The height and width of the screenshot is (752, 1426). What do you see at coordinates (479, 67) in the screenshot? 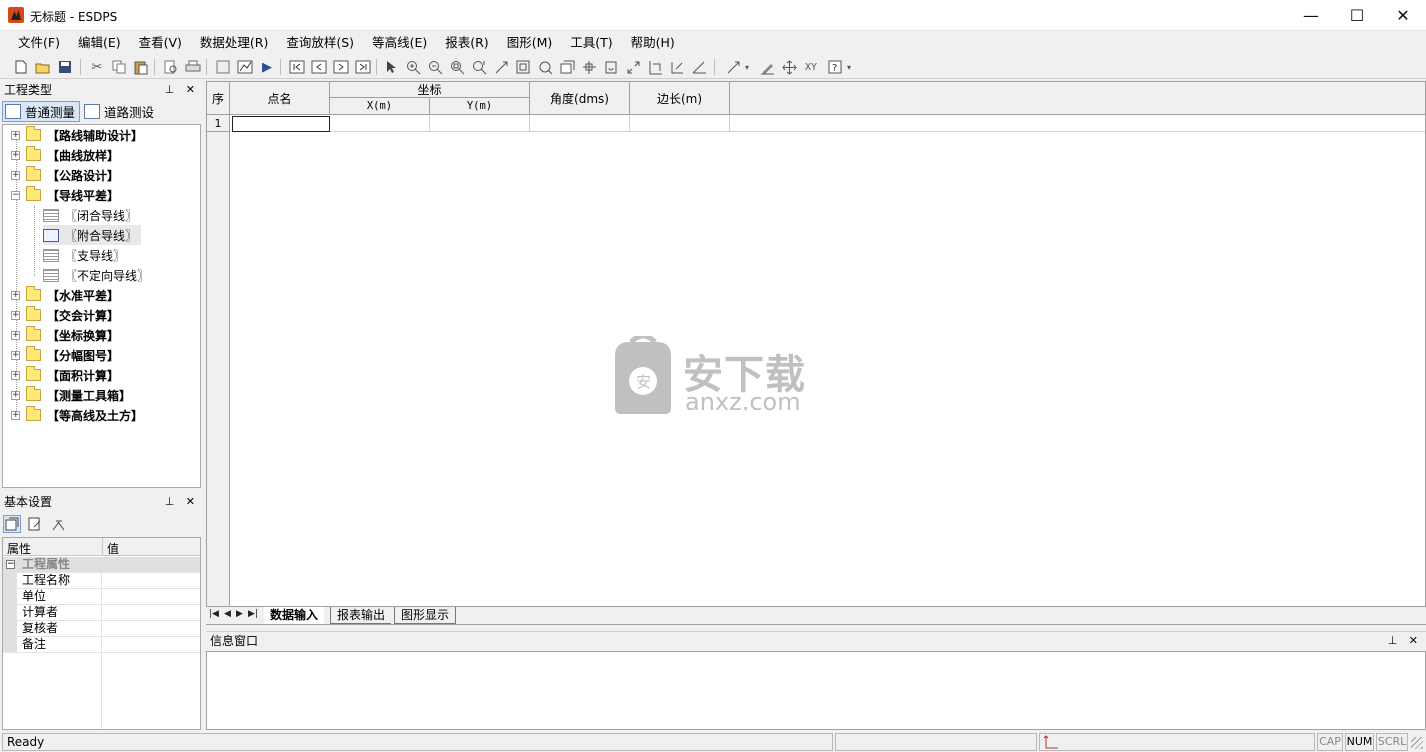
I see `zoom-realtime-icon` at bounding box center [479, 67].